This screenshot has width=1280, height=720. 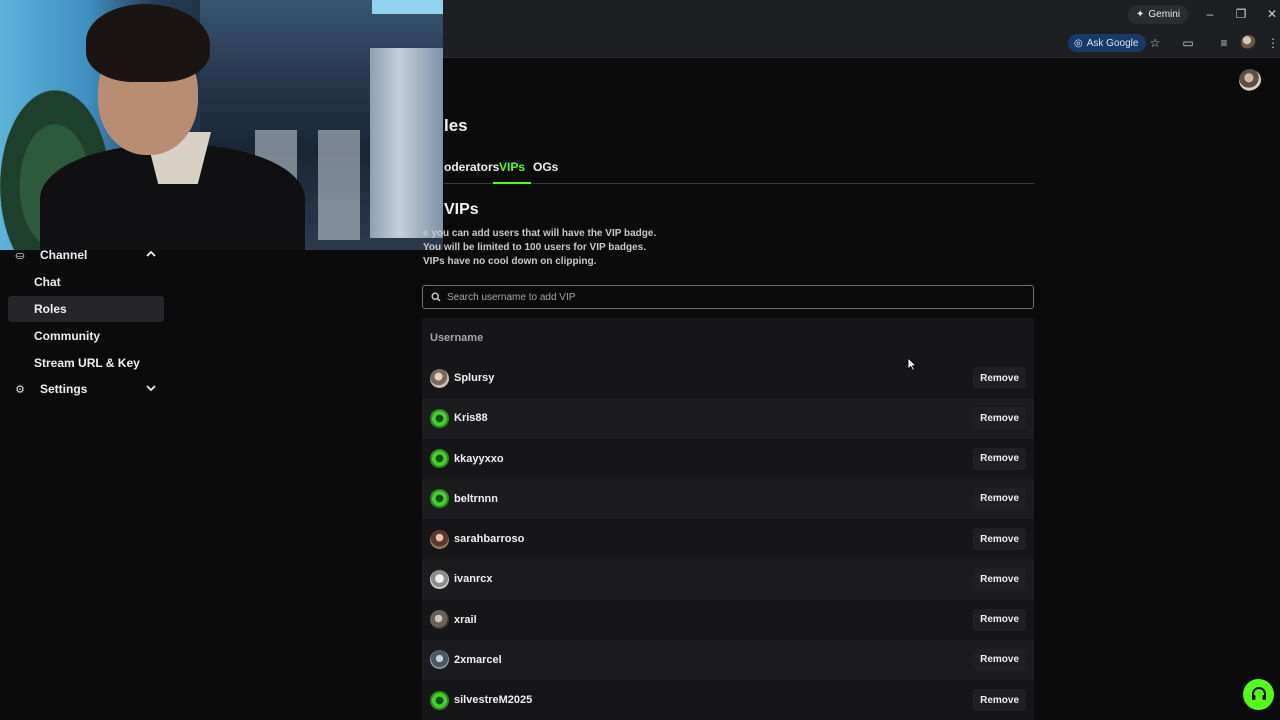 I want to click on username: 2xmarcel, so click(x=478, y=660).